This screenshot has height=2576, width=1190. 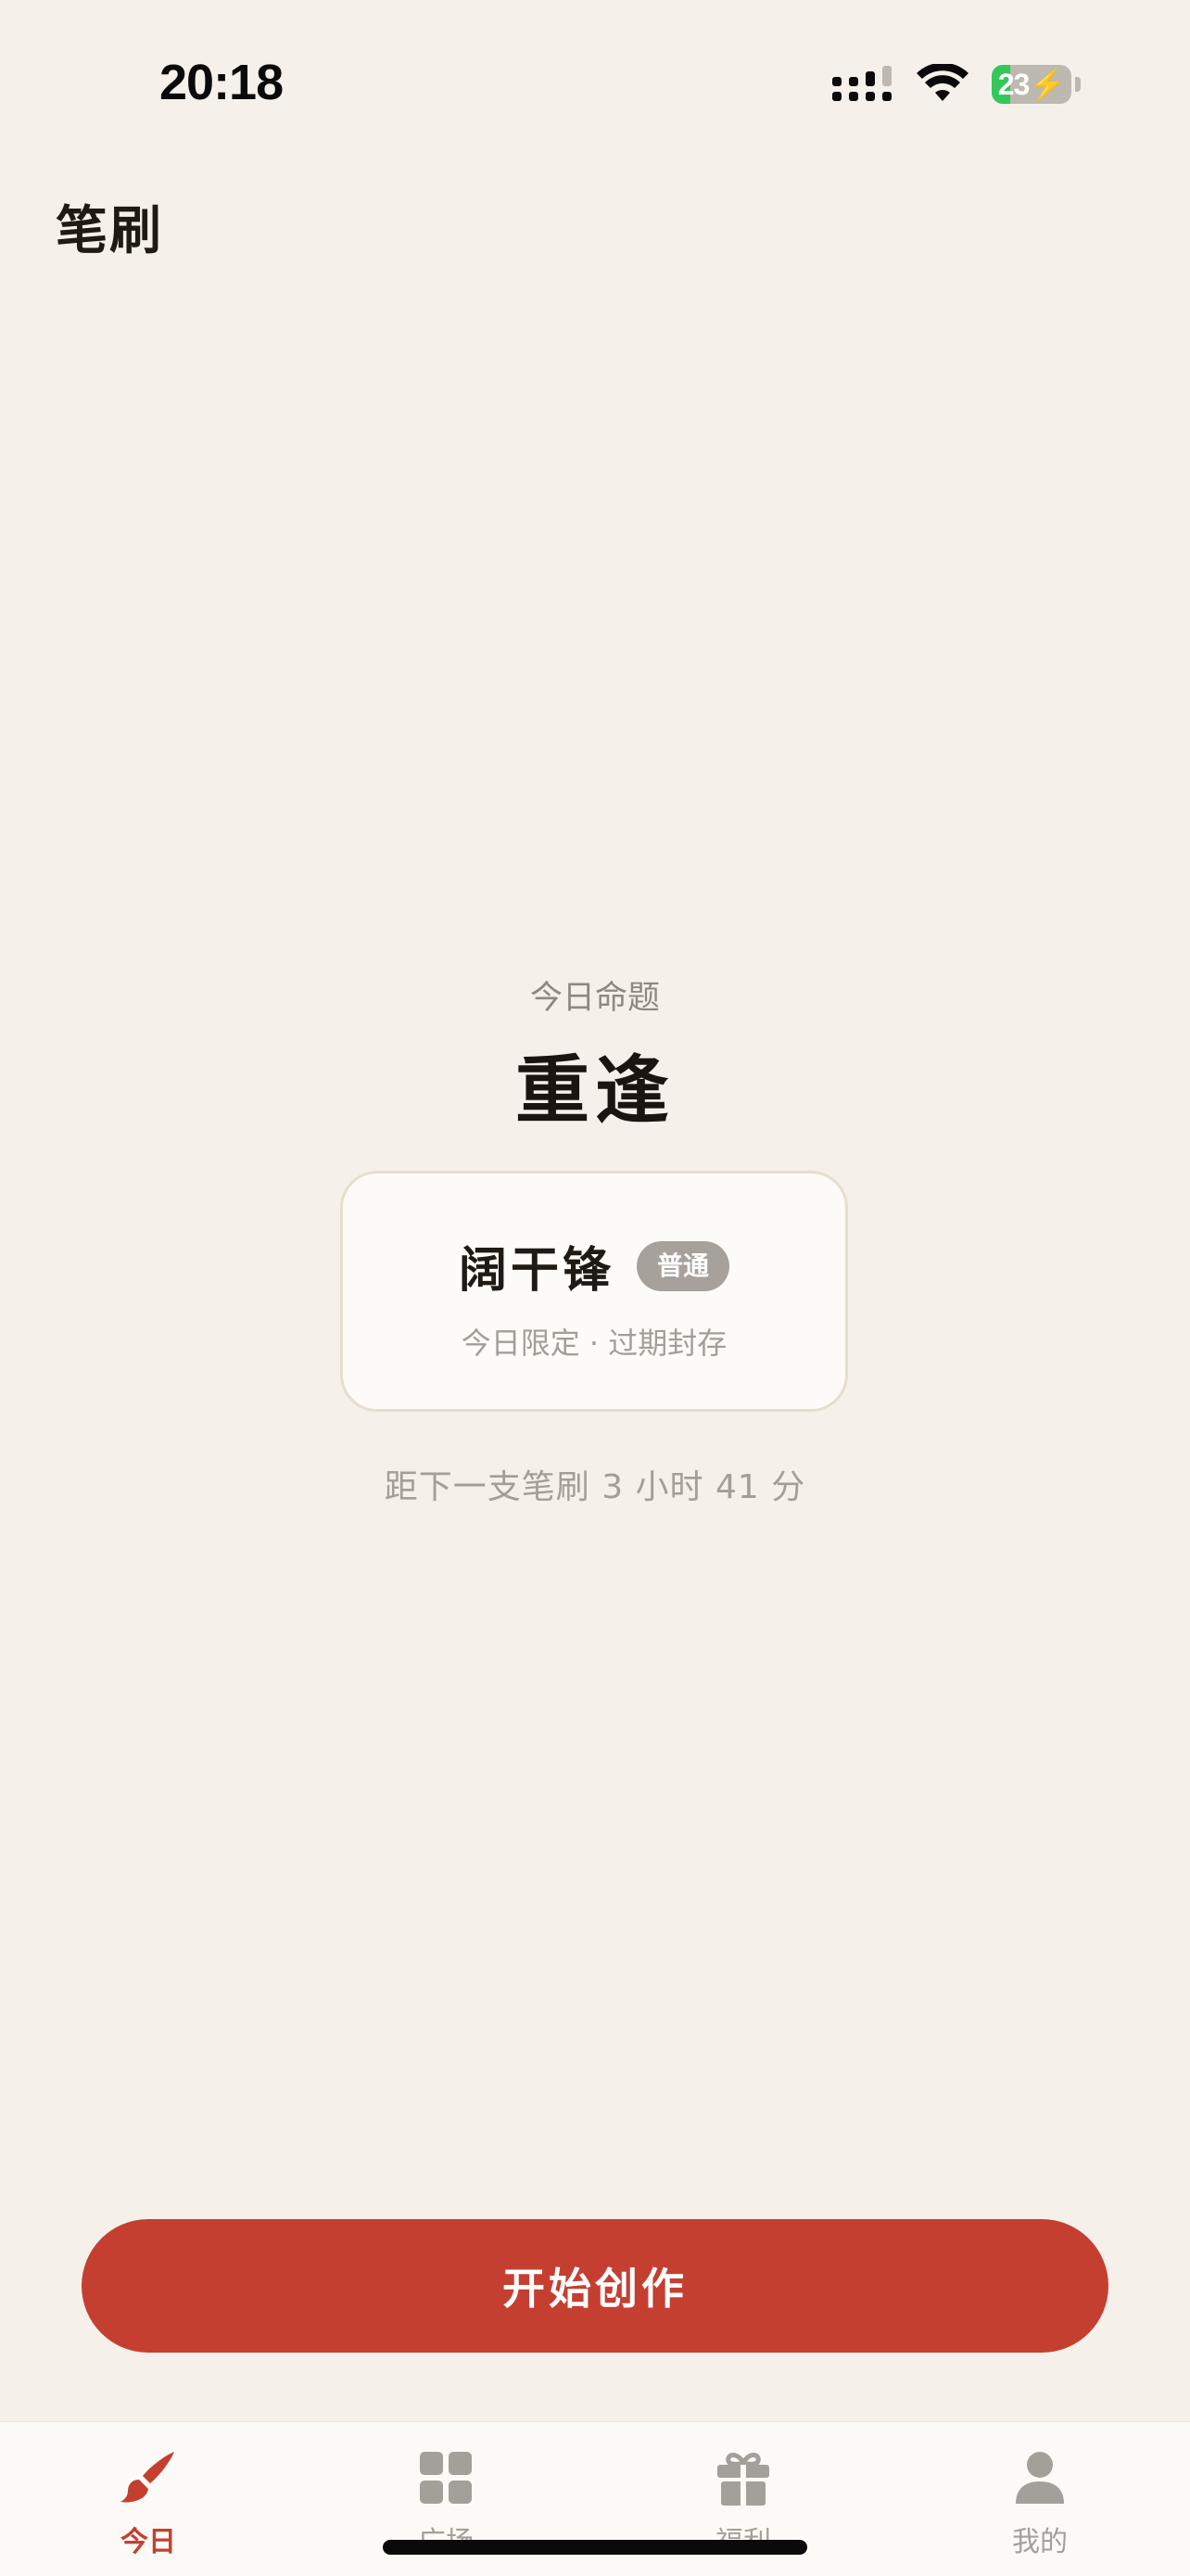 I want to click on gift-icon, so click(x=743, y=2479).